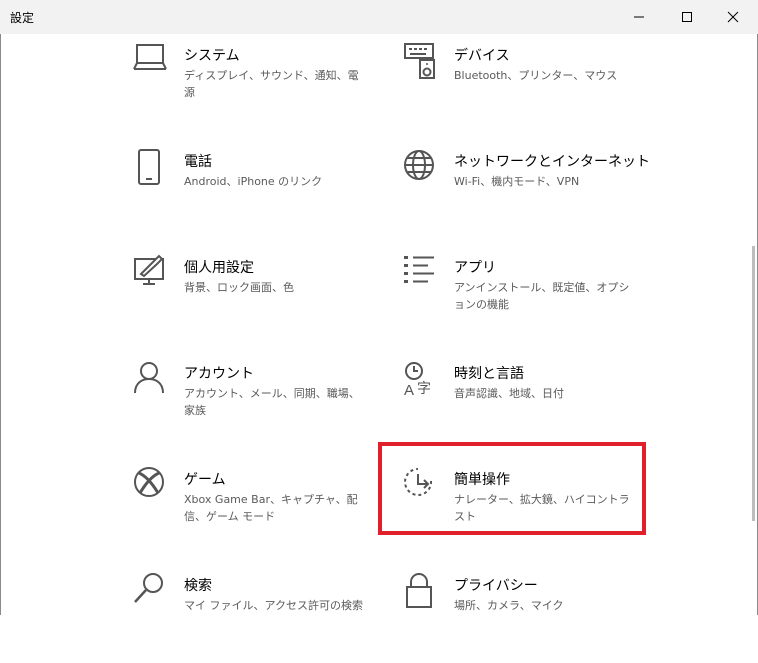 Image resolution: width=758 pixels, height=663 pixels. I want to click on tile-description: アカウント、メール、同期、職場、家族, so click(272, 402).